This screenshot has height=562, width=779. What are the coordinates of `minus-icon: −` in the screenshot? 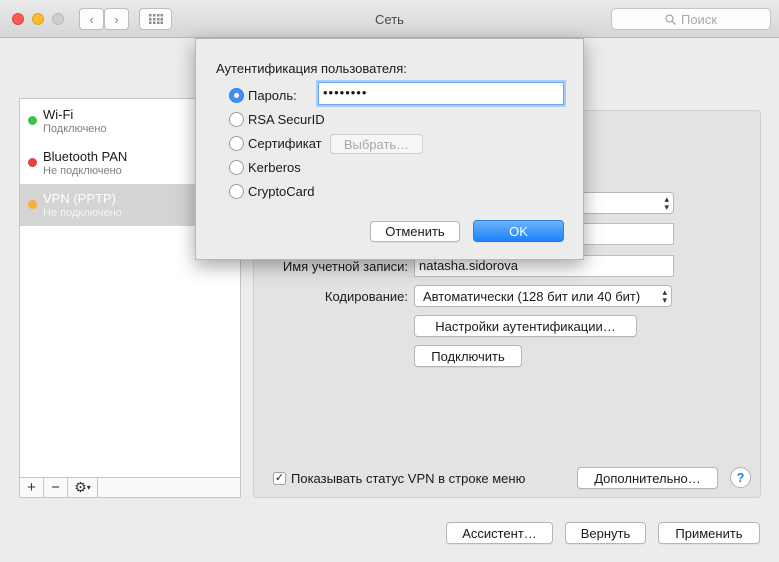 It's located at (55, 487).